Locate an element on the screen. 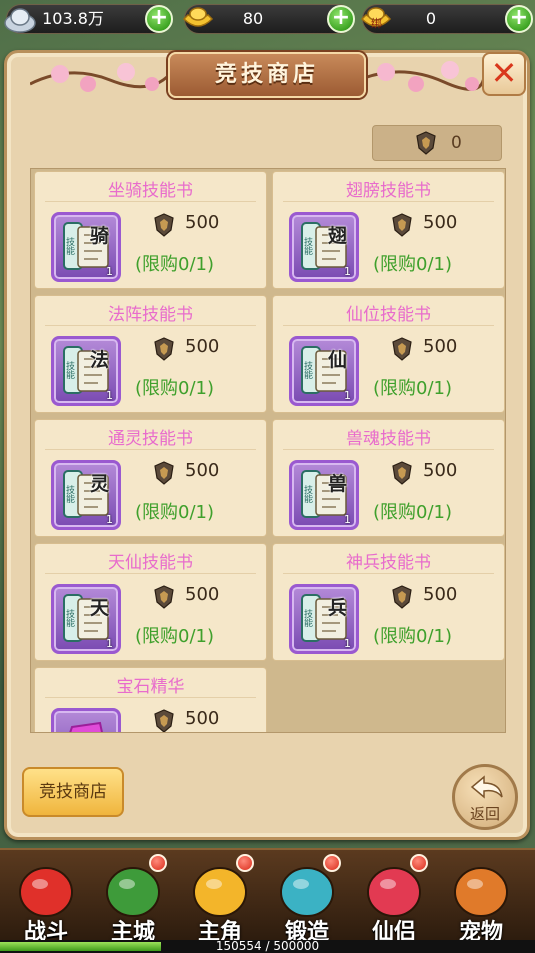 The height and width of the screenshot is (953, 535). bottom-navigation: 战斗 主城 主角 锻造 仙侣 宠物 is located at coordinates (267, 896).